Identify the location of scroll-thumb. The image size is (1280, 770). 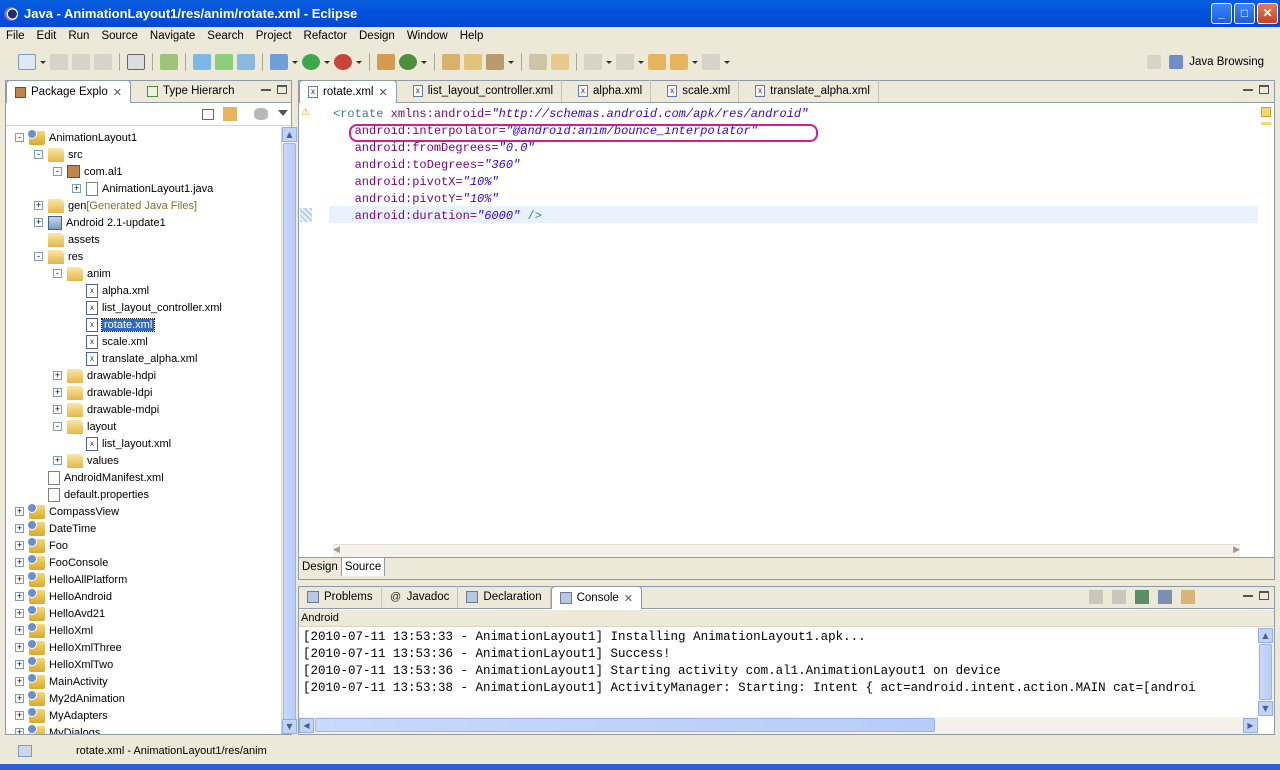
(289, 432).